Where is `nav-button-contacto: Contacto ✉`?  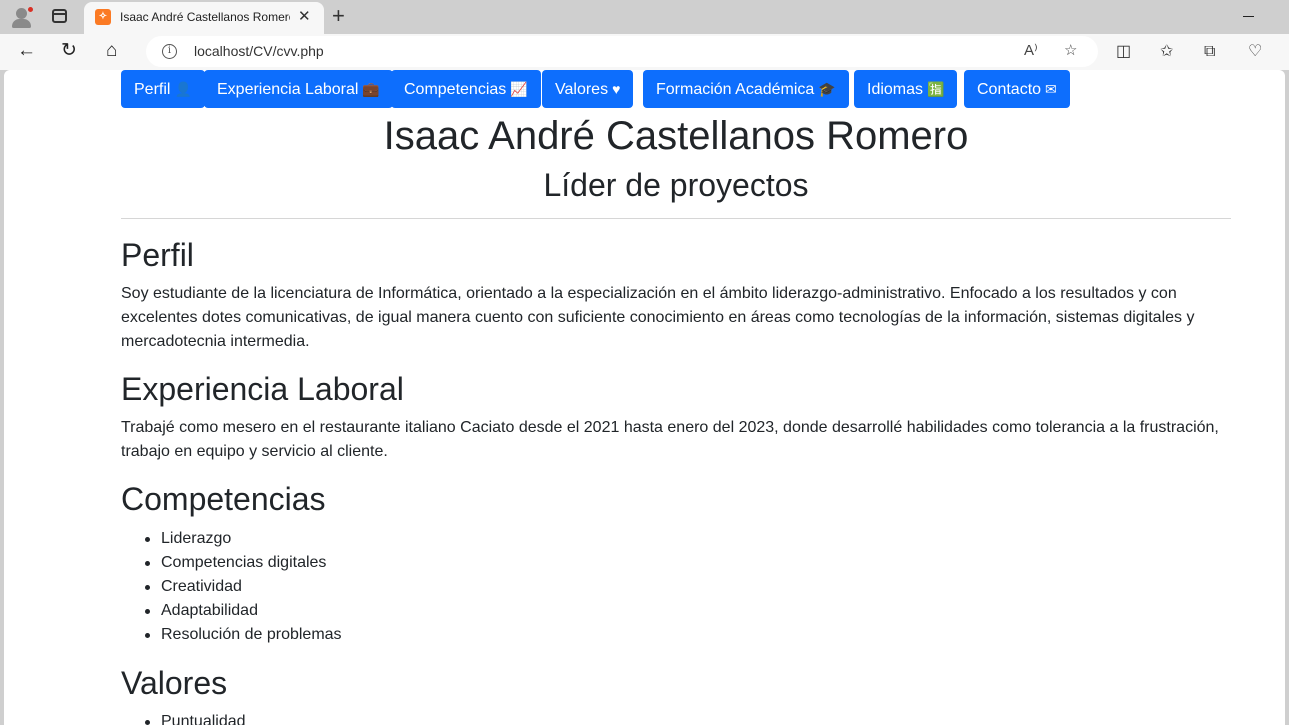
nav-button-contacto: Contacto ✉ is located at coordinates (1017, 89).